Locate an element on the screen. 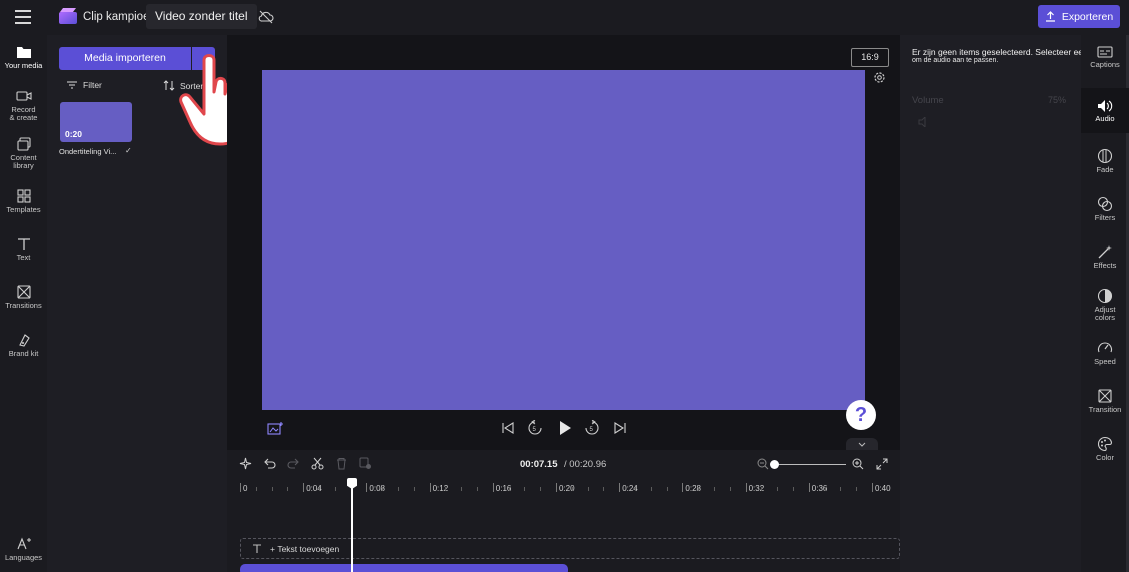 This screenshot has height=572, width=1129. nav-color: Color is located at coordinates (1105, 449).